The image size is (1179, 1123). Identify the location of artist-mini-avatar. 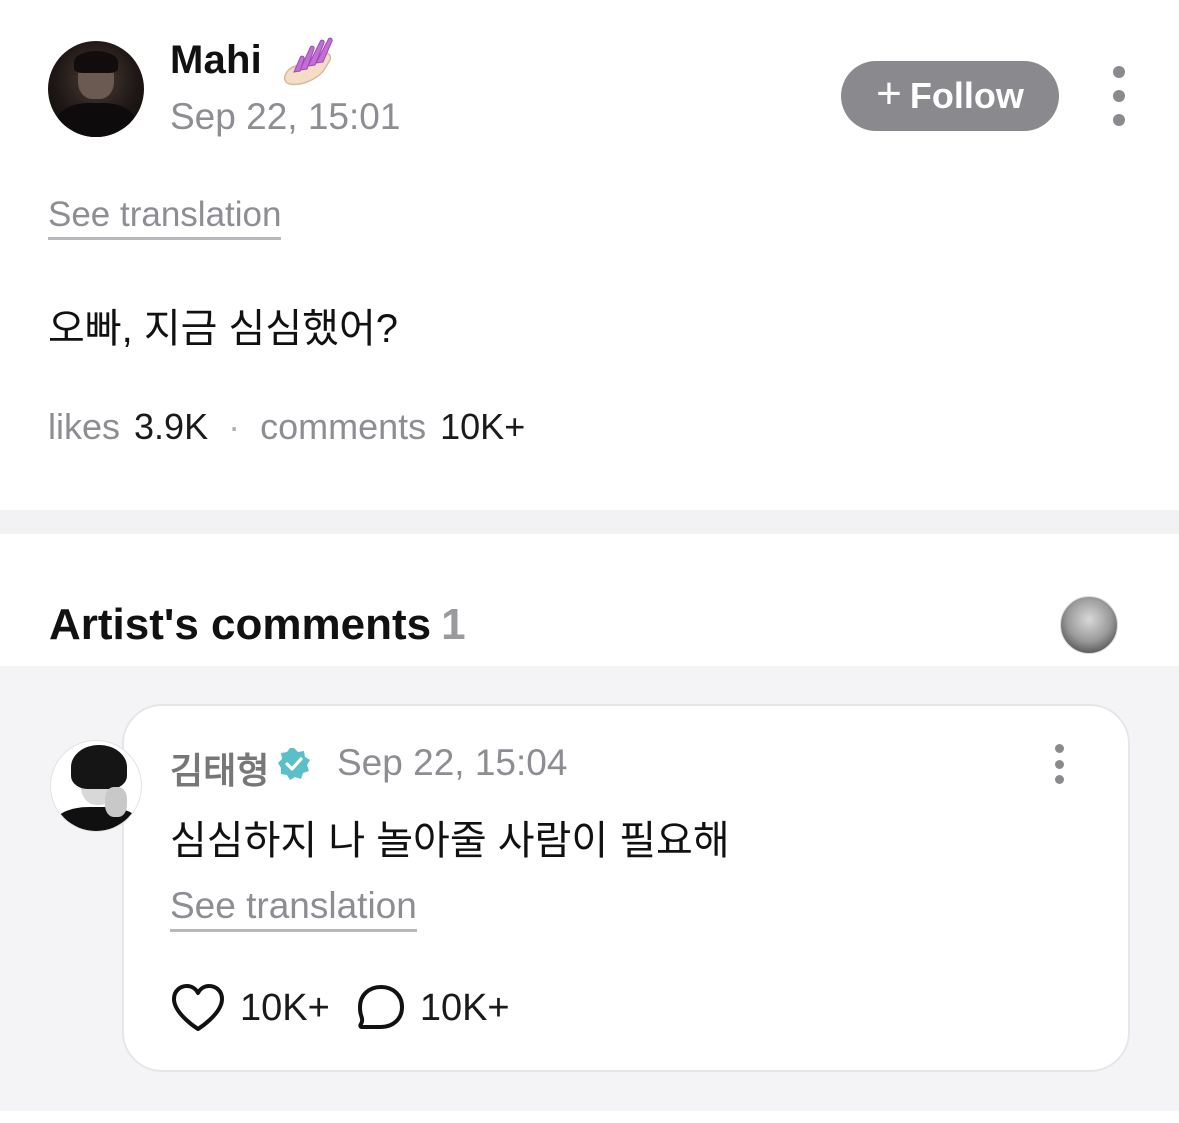
(1089, 625).